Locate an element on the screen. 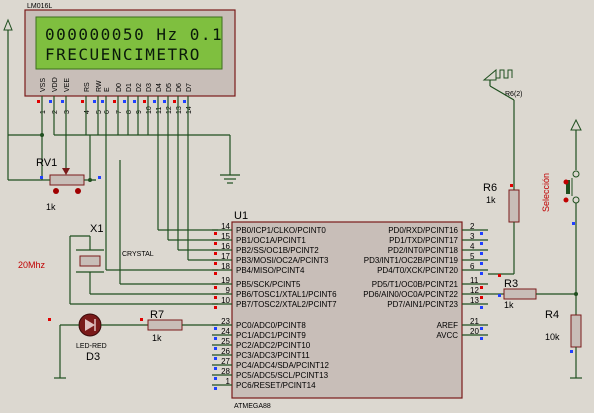 The image size is (594, 413). led-d3: LED-RED D3 is located at coordinates (101, 346).